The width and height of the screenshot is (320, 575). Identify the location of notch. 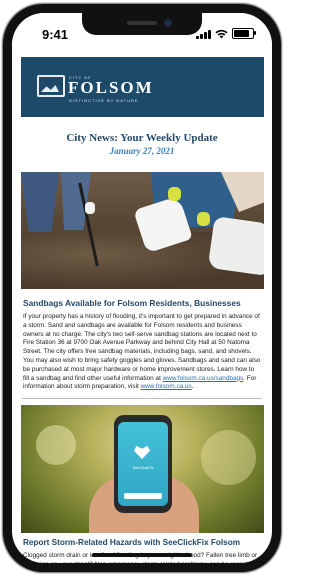
(142, 24).